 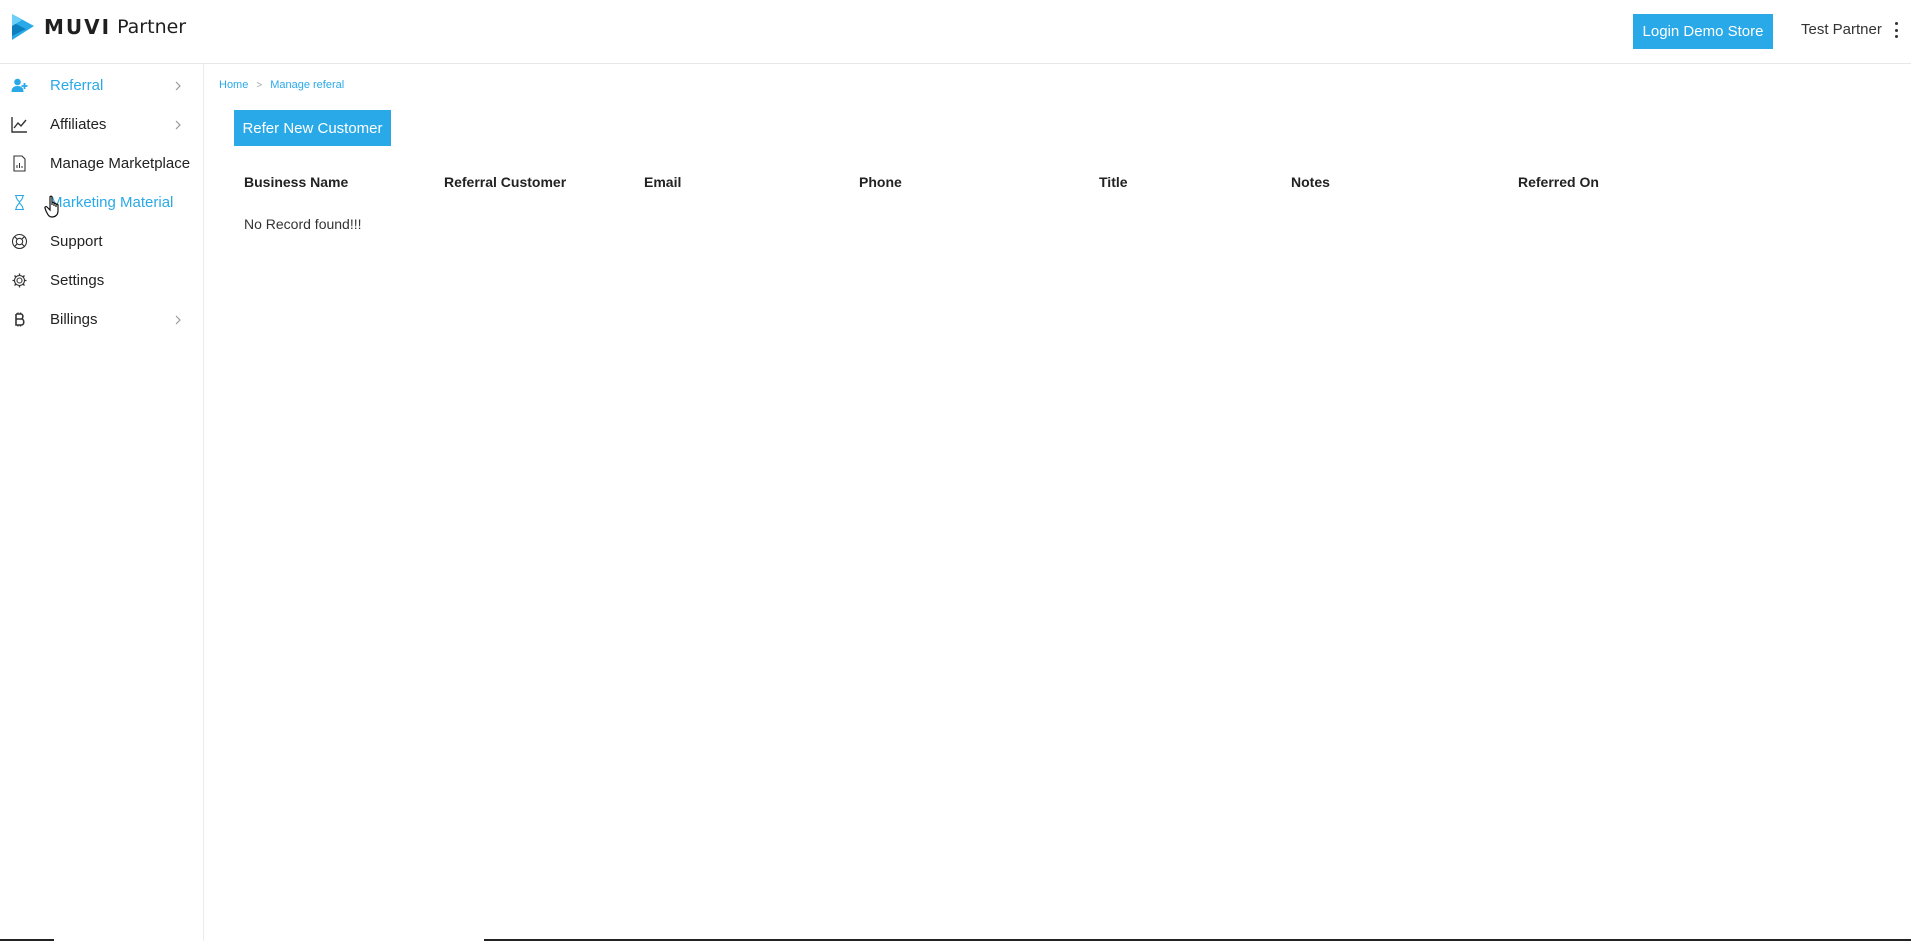 I want to click on user-name: Test Partner, so click(x=1841, y=29).